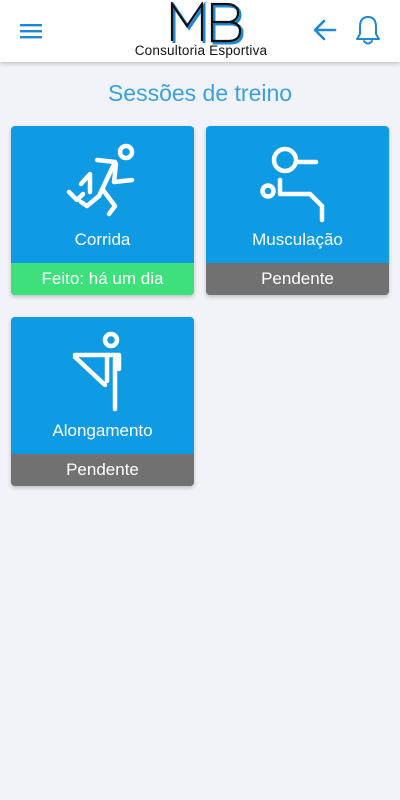 The height and width of the screenshot is (800, 400). Describe the element at coordinates (292, 184) in the screenshot. I see `weightlifting-icon` at that location.